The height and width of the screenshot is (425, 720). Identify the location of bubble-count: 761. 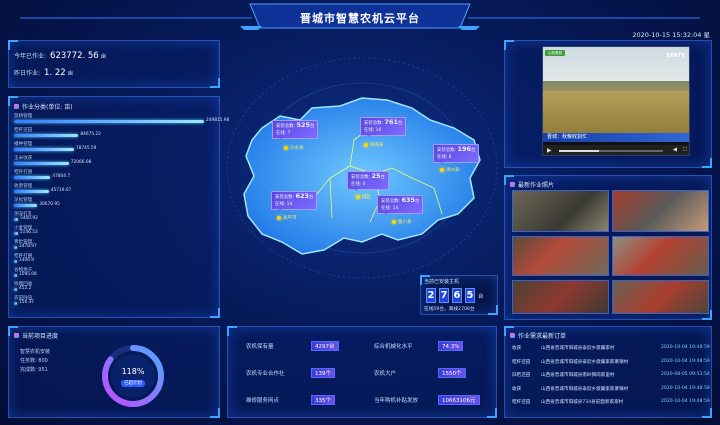
(391, 122).